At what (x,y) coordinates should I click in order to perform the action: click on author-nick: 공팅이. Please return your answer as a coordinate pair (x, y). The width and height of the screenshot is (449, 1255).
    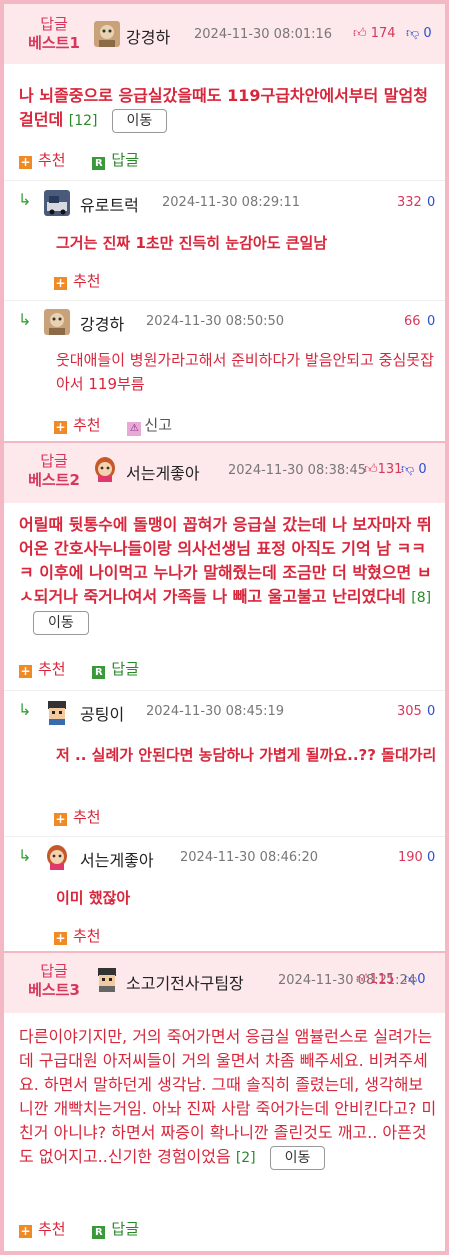
    Looking at the image, I should click on (102, 713).